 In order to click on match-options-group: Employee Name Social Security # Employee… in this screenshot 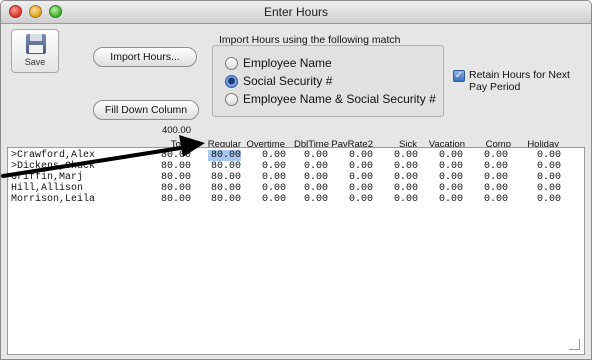, I will do `click(328, 81)`.